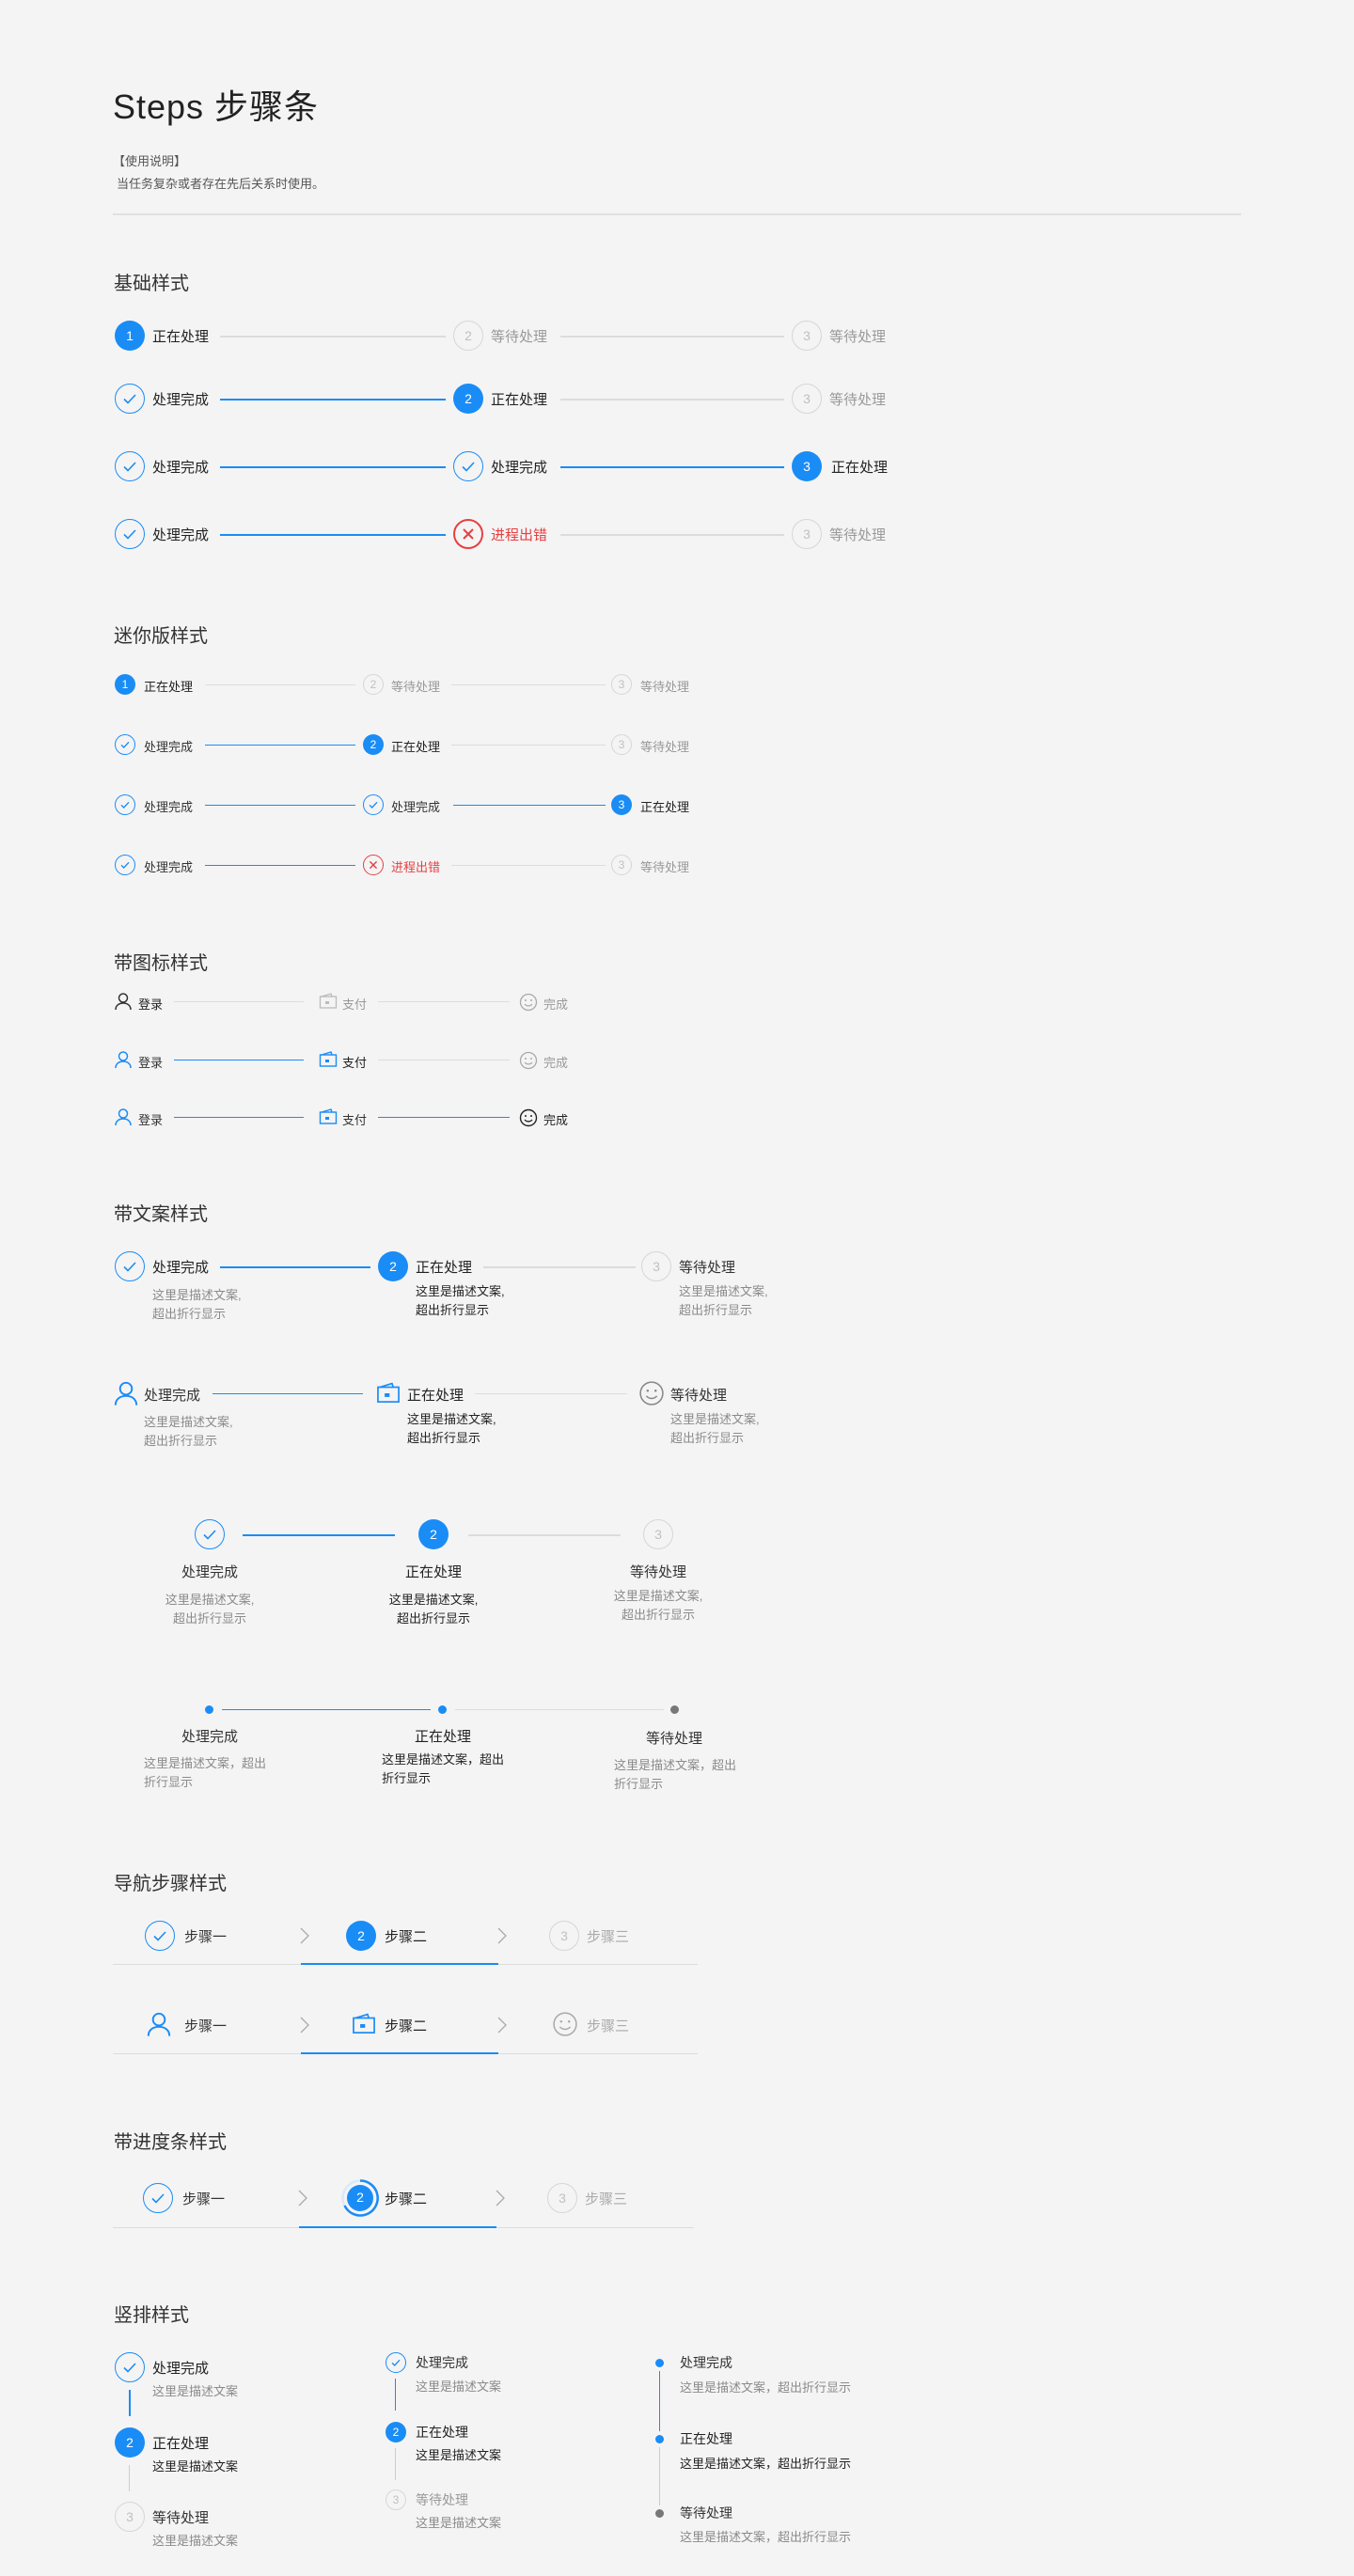 The image size is (1354, 2576). What do you see at coordinates (150, 161) in the screenshot?
I see `usage-note-title: 【使用说明】` at bounding box center [150, 161].